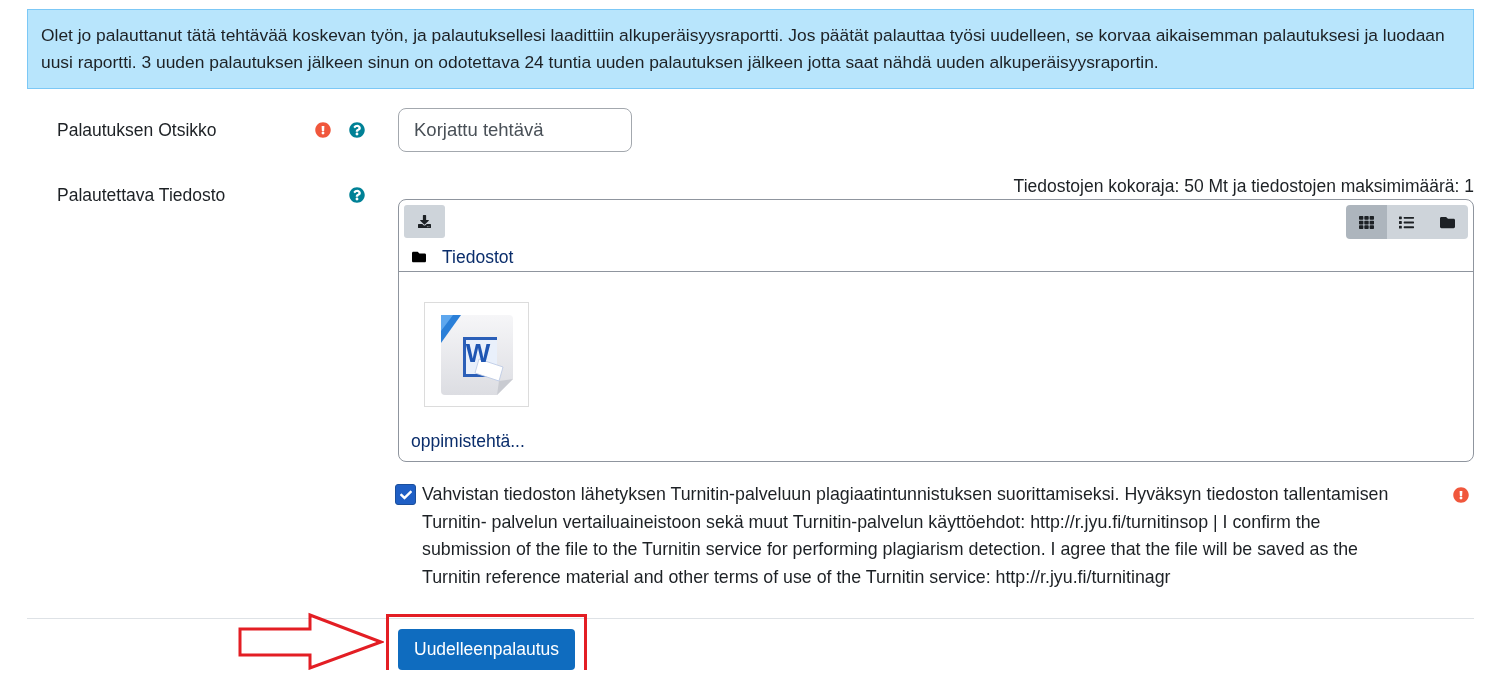  I want to click on grid-icon, so click(1366, 222).